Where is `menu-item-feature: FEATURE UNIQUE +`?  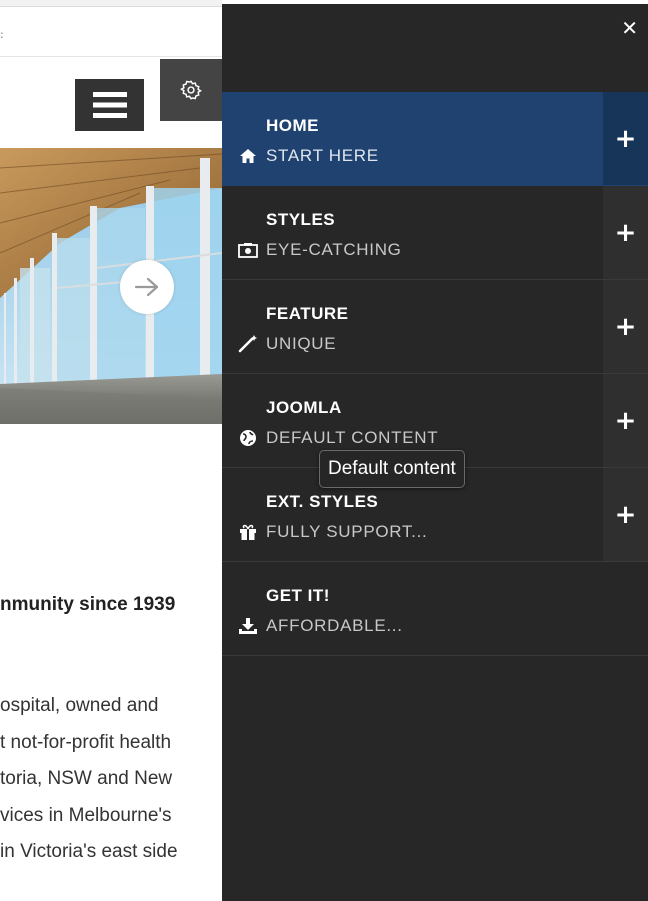
menu-item-feature: FEATURE UNIQUE + is located at coordinates (435, 327).